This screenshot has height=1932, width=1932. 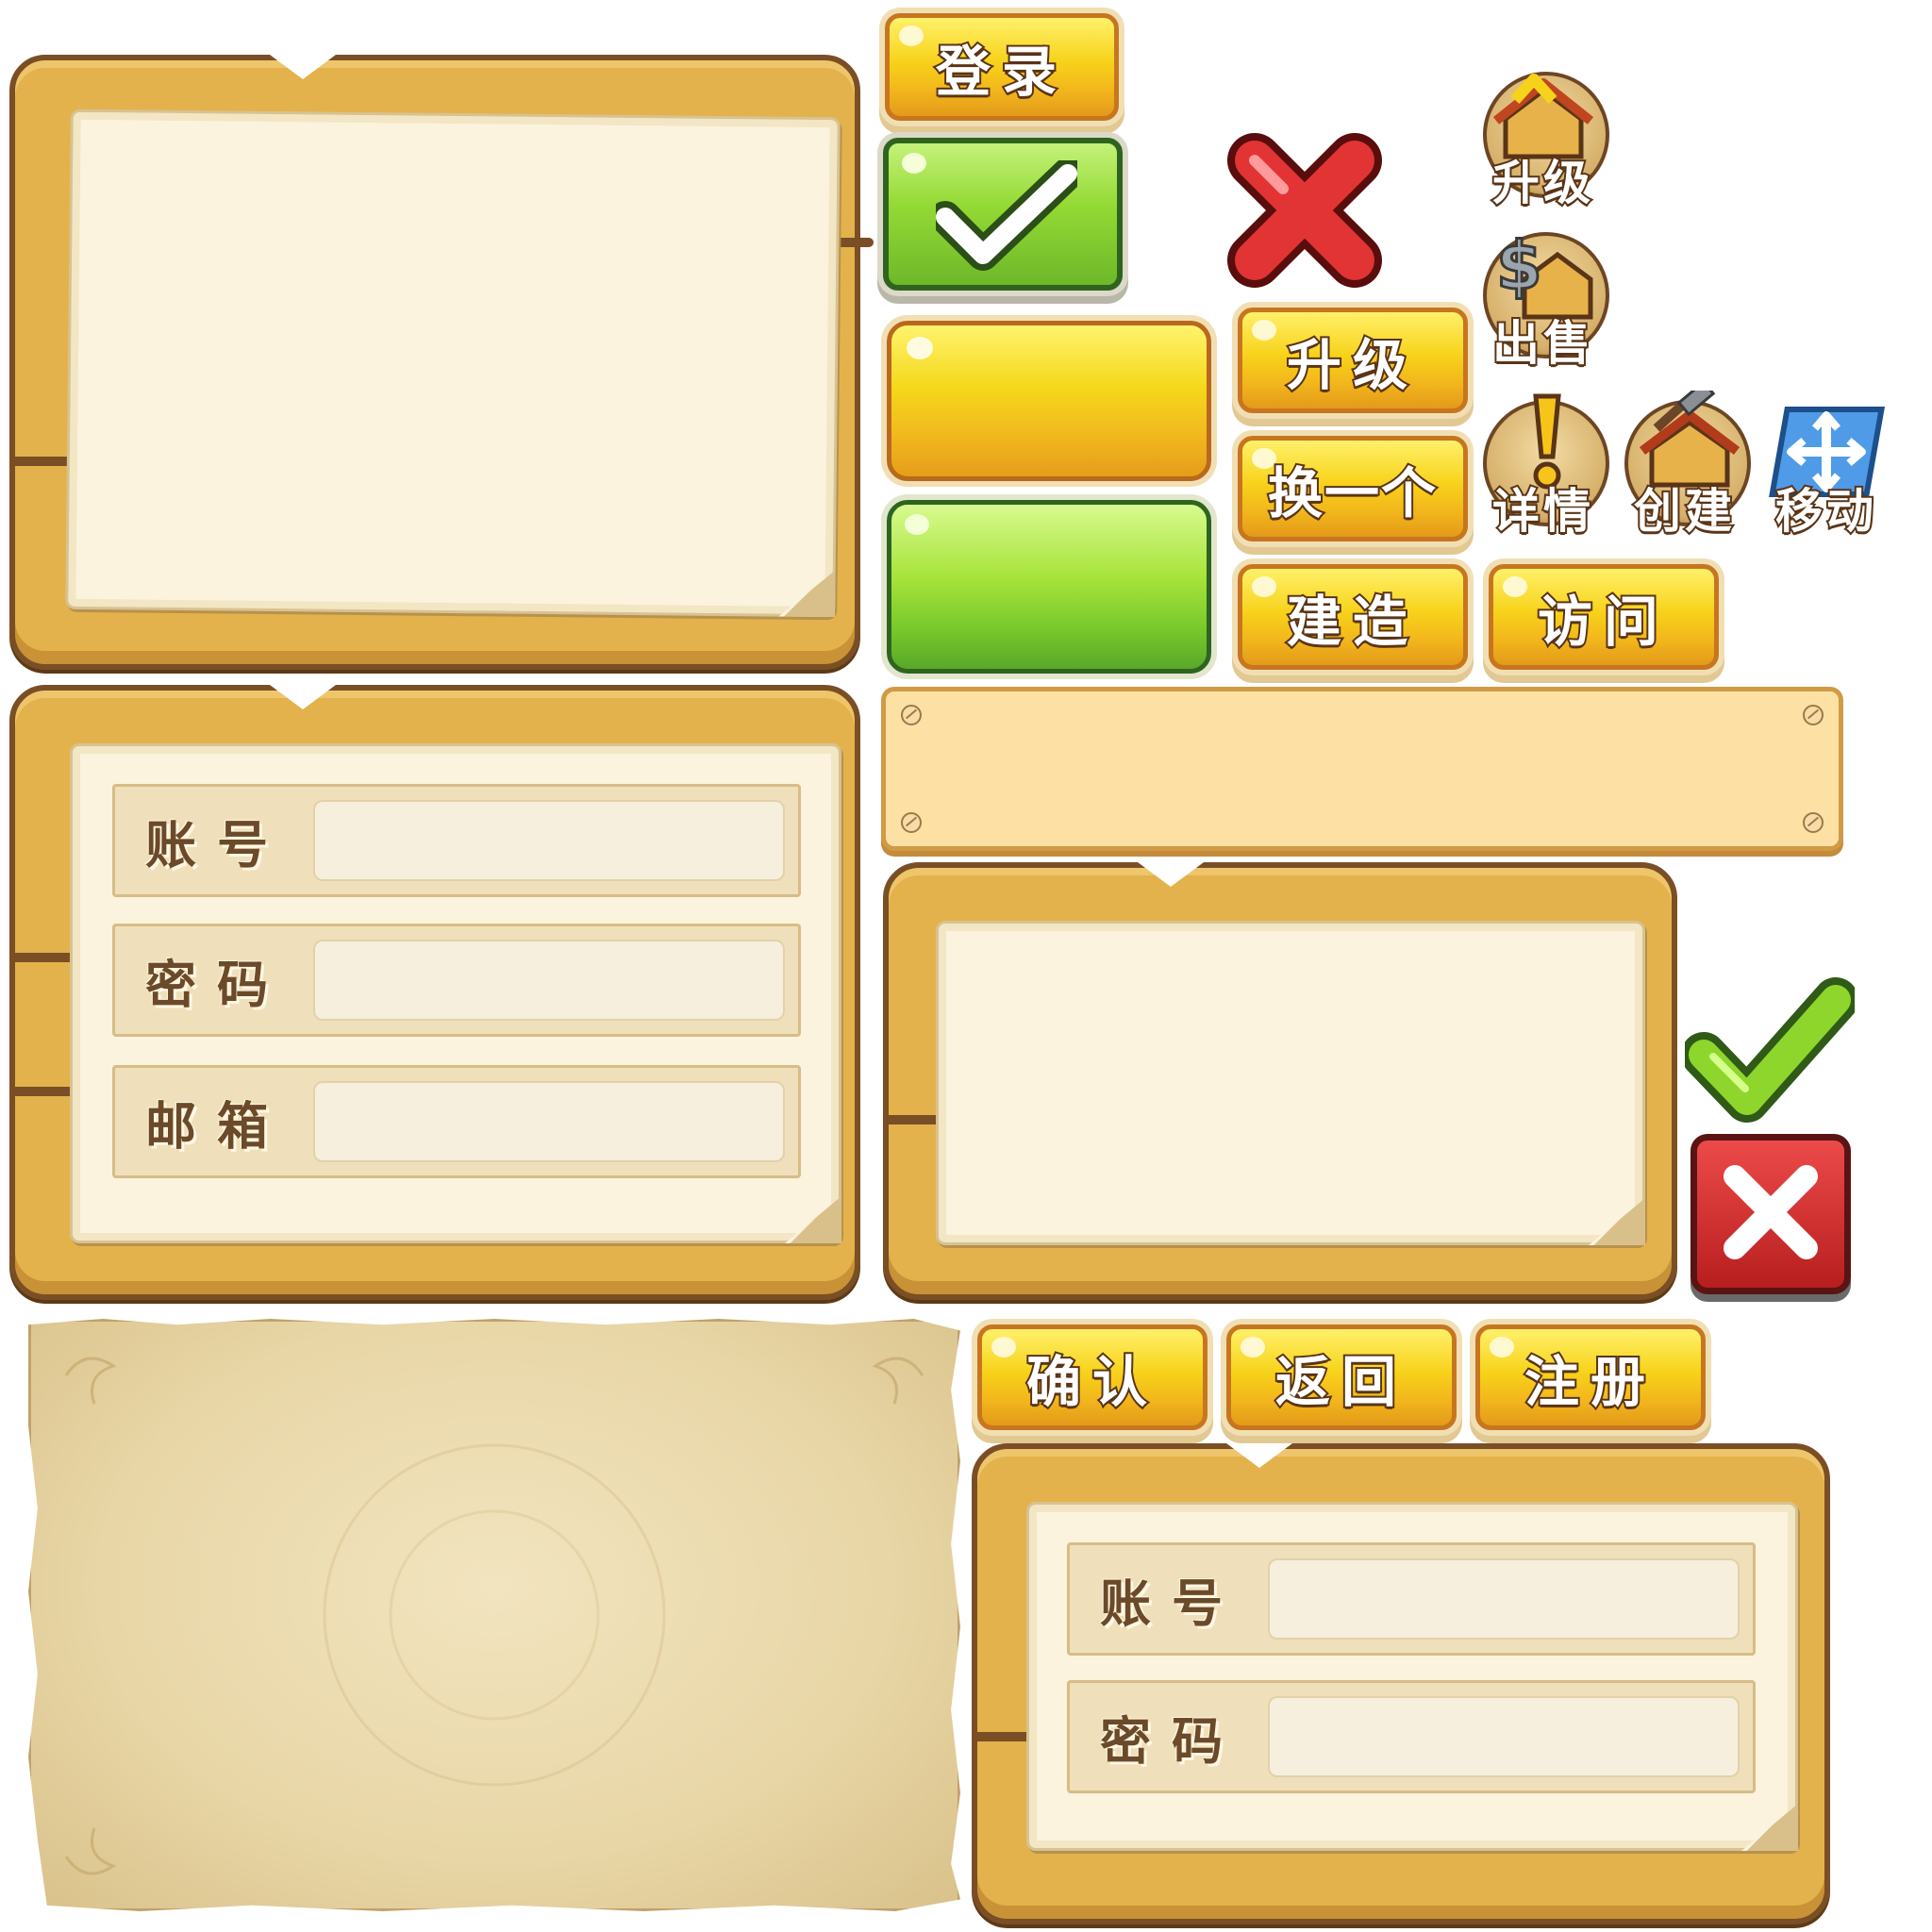 I want to click on build-button: 建造, so click(x=1353, y=617).